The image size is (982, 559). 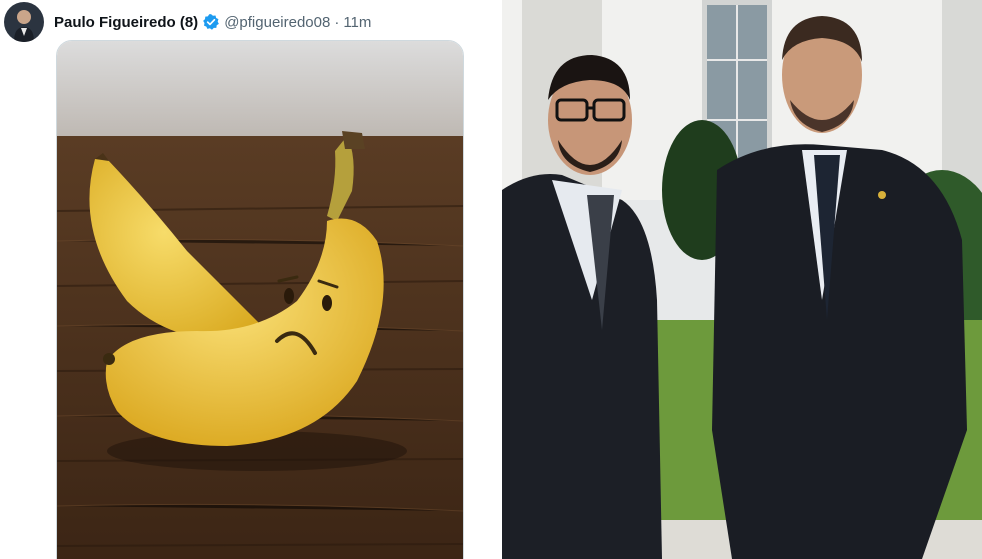 I want to click on verified-badge-icon, so click(x=211, y=22).